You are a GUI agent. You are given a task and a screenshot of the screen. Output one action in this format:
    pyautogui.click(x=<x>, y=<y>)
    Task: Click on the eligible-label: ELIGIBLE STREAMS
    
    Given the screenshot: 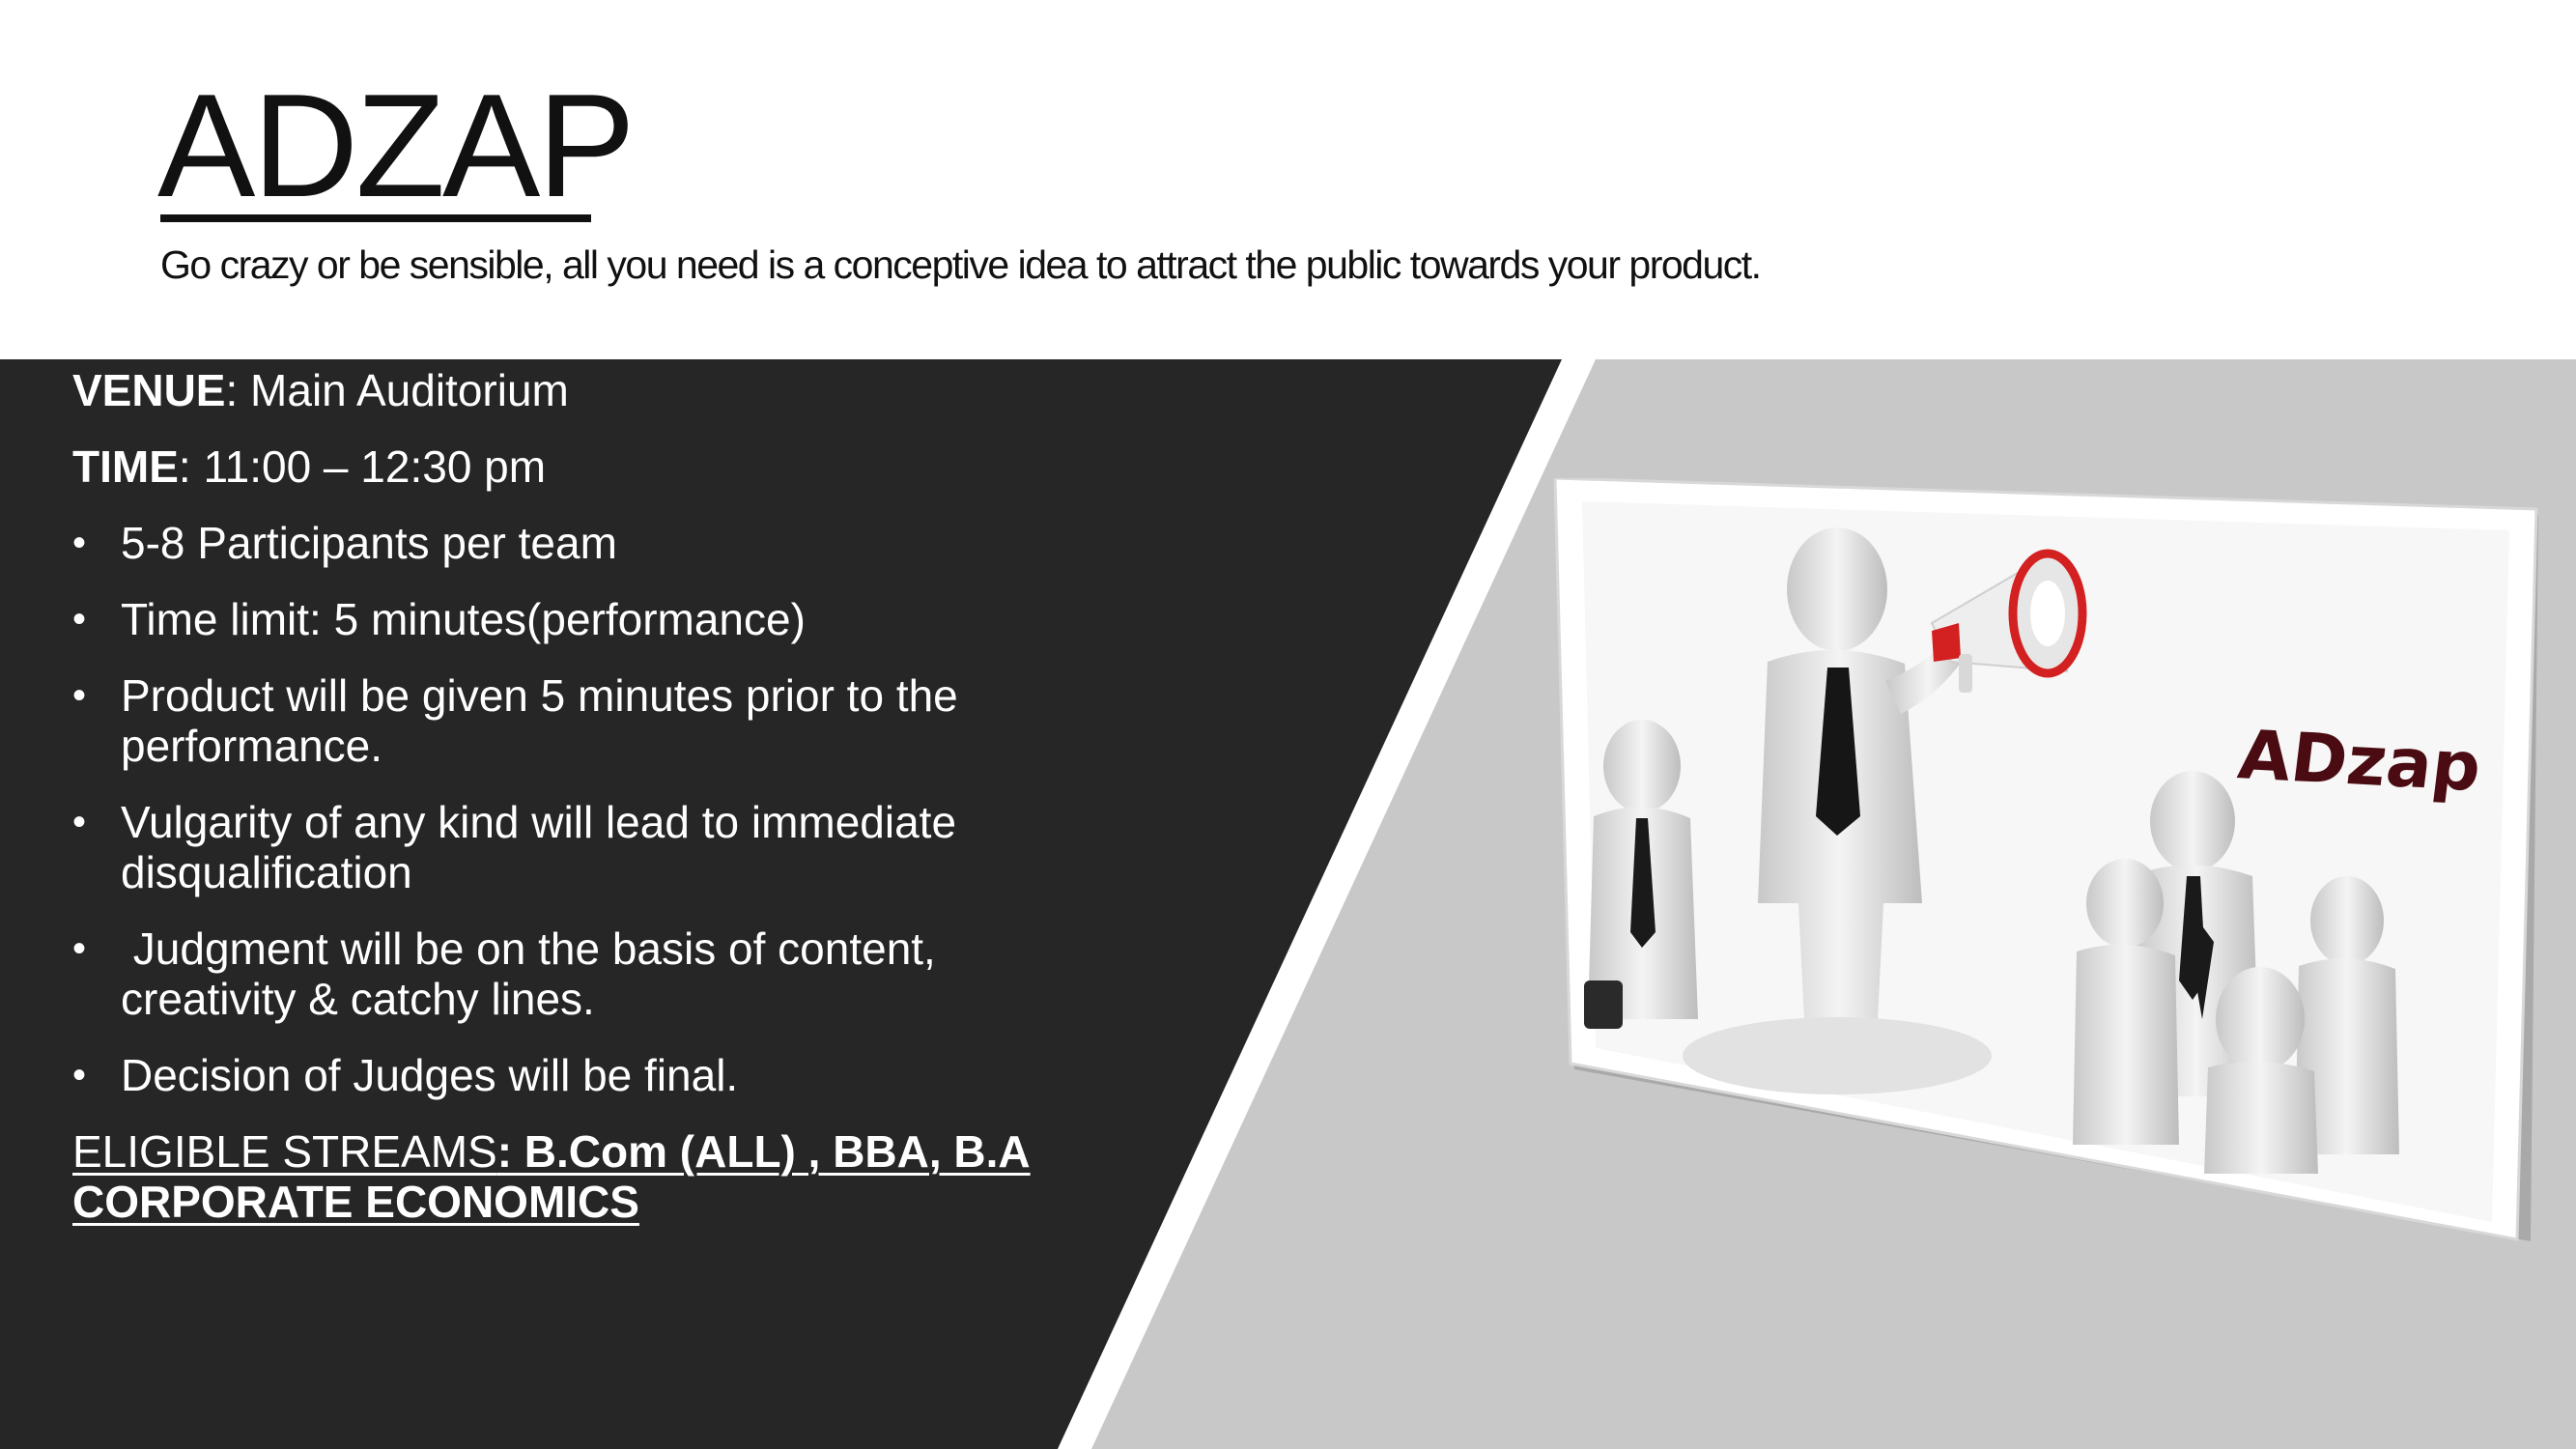 What is the action you would take?
    pyautogui.click(x=284, y=1151)
    